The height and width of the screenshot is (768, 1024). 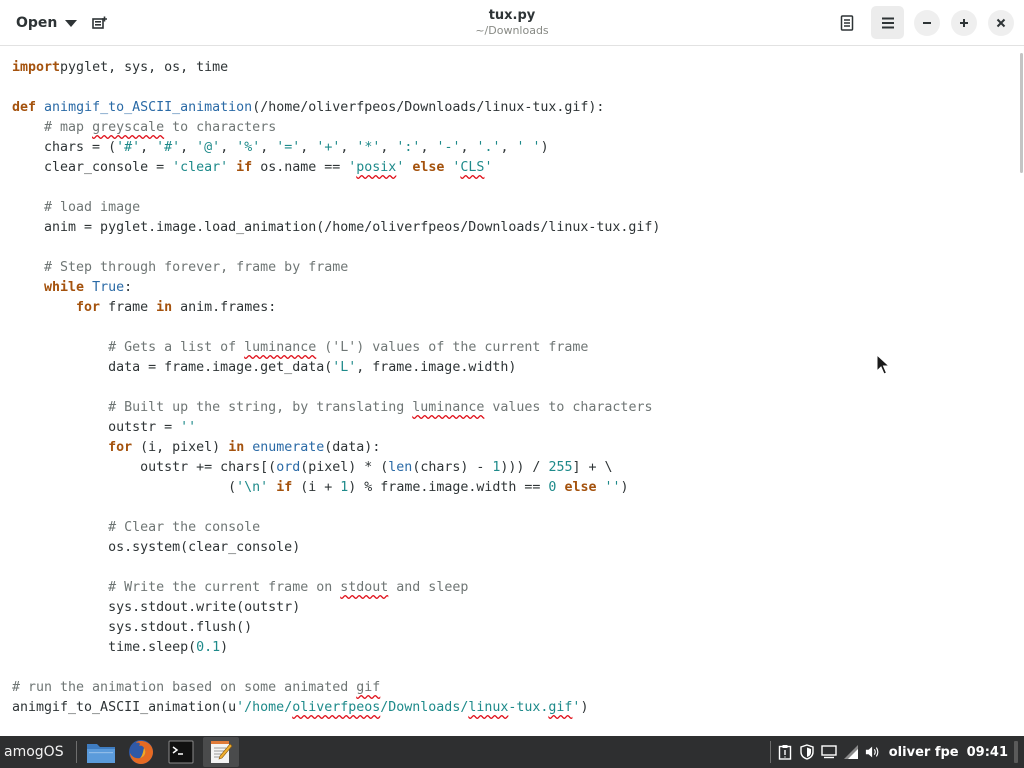 I want to click on code-token: ':', so click(x=408, y=147).